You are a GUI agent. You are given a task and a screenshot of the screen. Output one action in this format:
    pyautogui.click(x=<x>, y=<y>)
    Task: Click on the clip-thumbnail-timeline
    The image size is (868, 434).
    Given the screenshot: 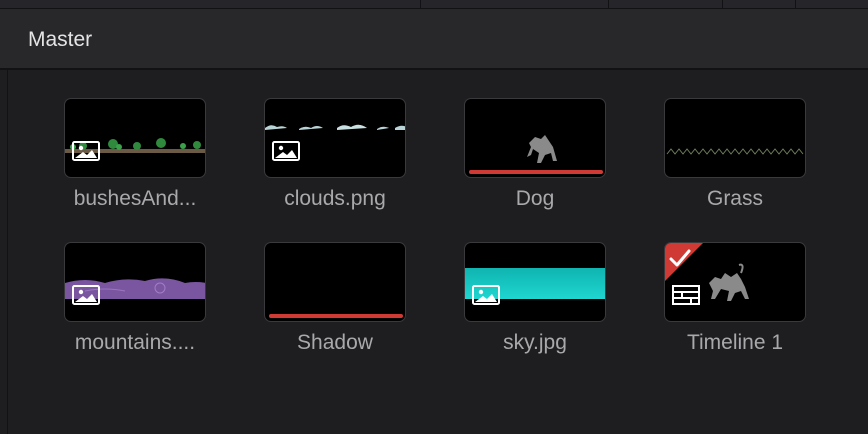 What is the action you would take?
    pyautogui.click(x=735, y=282)
    